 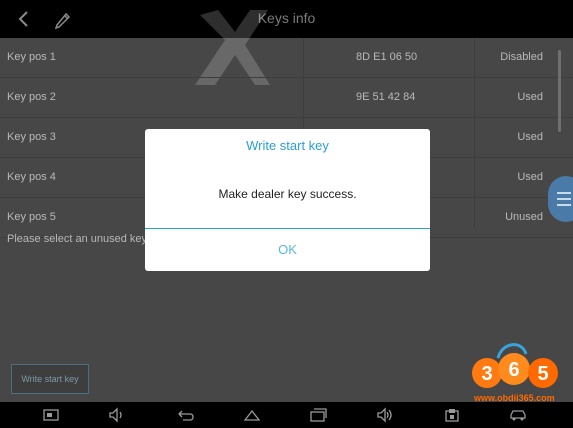 I want to click on logo-digit: 3, so click(x=486, y=374).